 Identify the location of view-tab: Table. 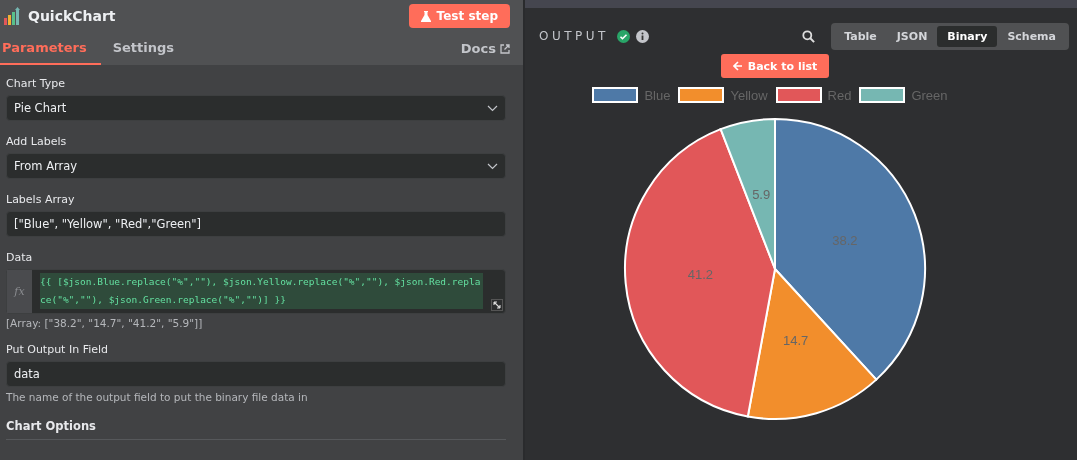
(860, 36).